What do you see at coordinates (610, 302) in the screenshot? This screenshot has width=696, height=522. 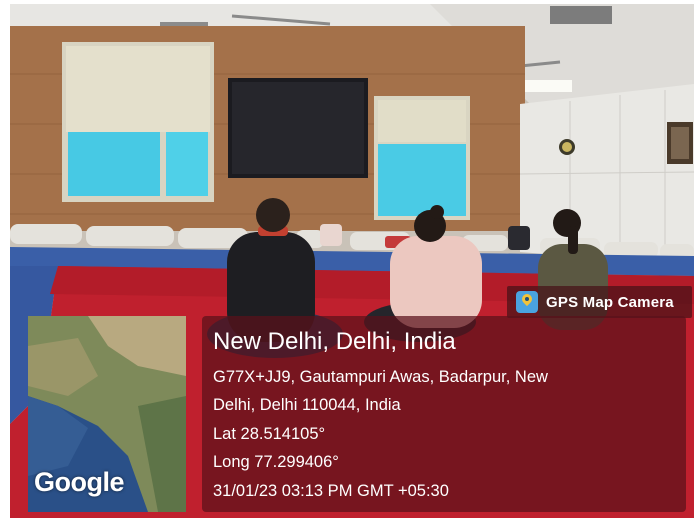 I see `gps-app-name: GPS Map Camera` at bounding box center [610, 302].